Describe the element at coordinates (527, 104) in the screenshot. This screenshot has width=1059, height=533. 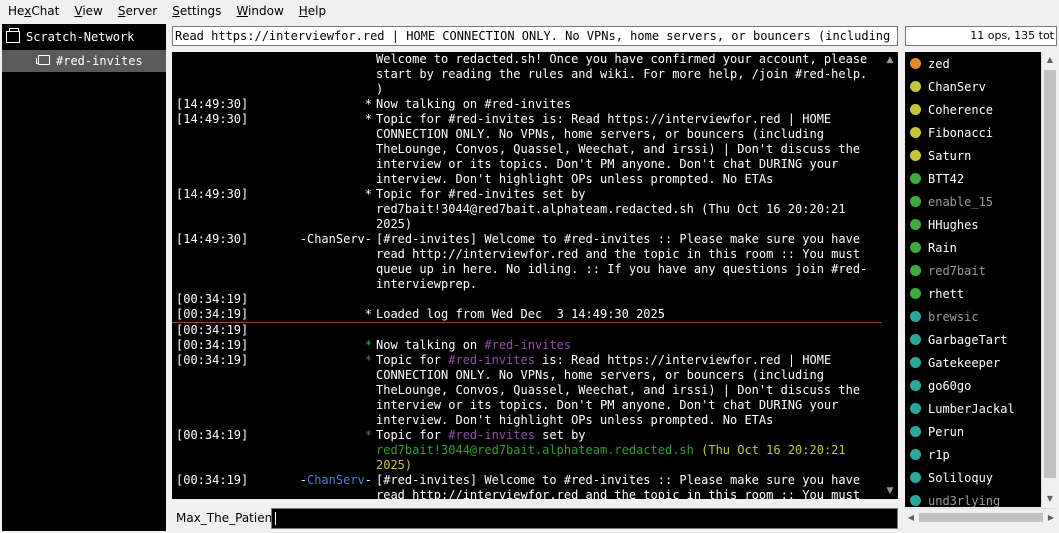
I see `chat-line: [14:49:30] * Now talking on #red-invites` at that location.